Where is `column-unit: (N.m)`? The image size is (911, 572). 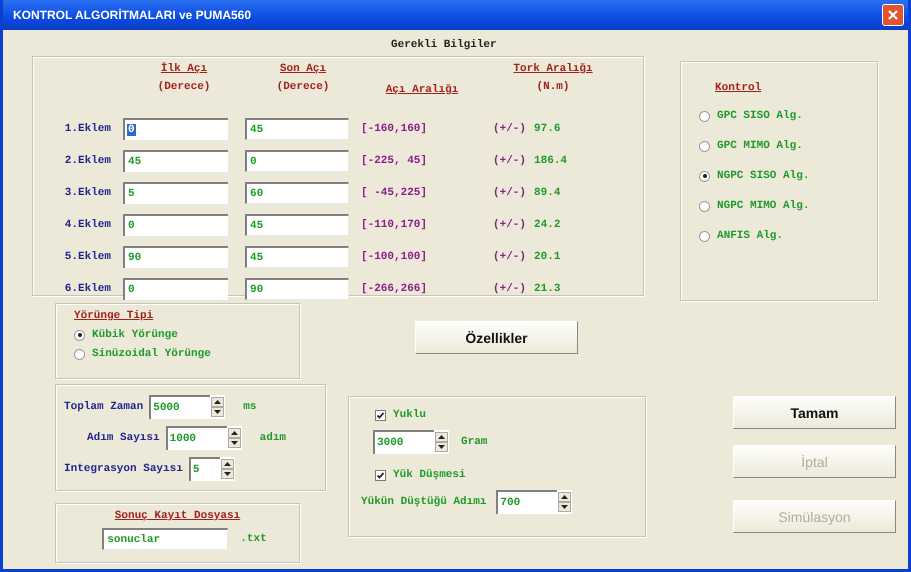
column-unit: (N.m) is located at coordinates (553, 87).